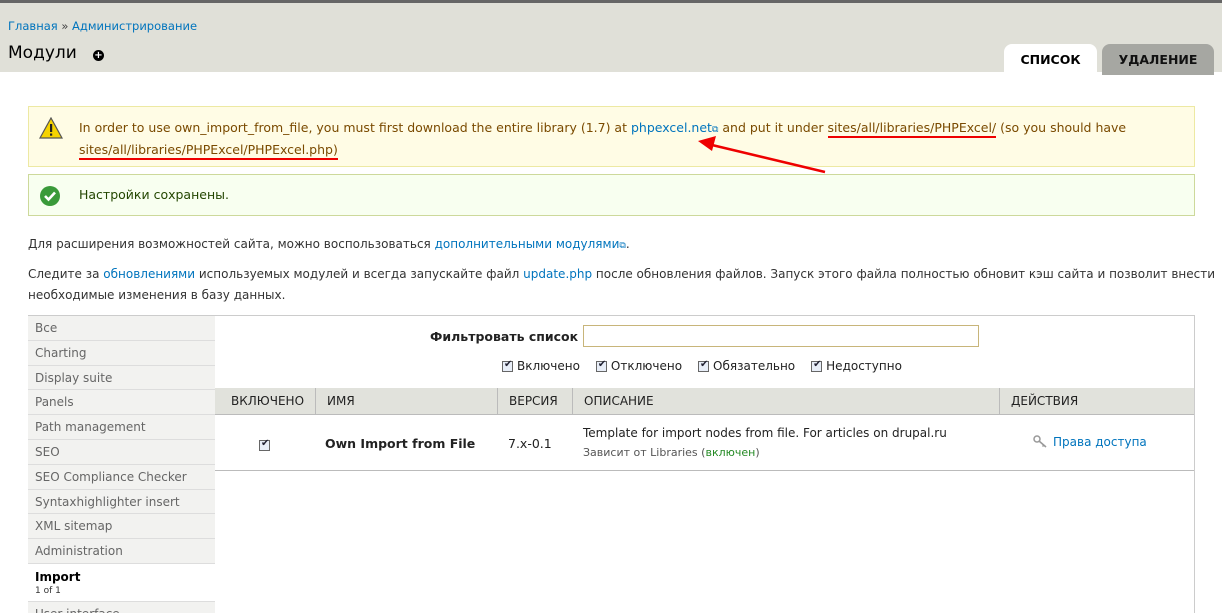 The image size is (1222, 613). Describe the element at coordinates (407, 401) in the screenshot. I see `col-name: ИМЯ` at that location.